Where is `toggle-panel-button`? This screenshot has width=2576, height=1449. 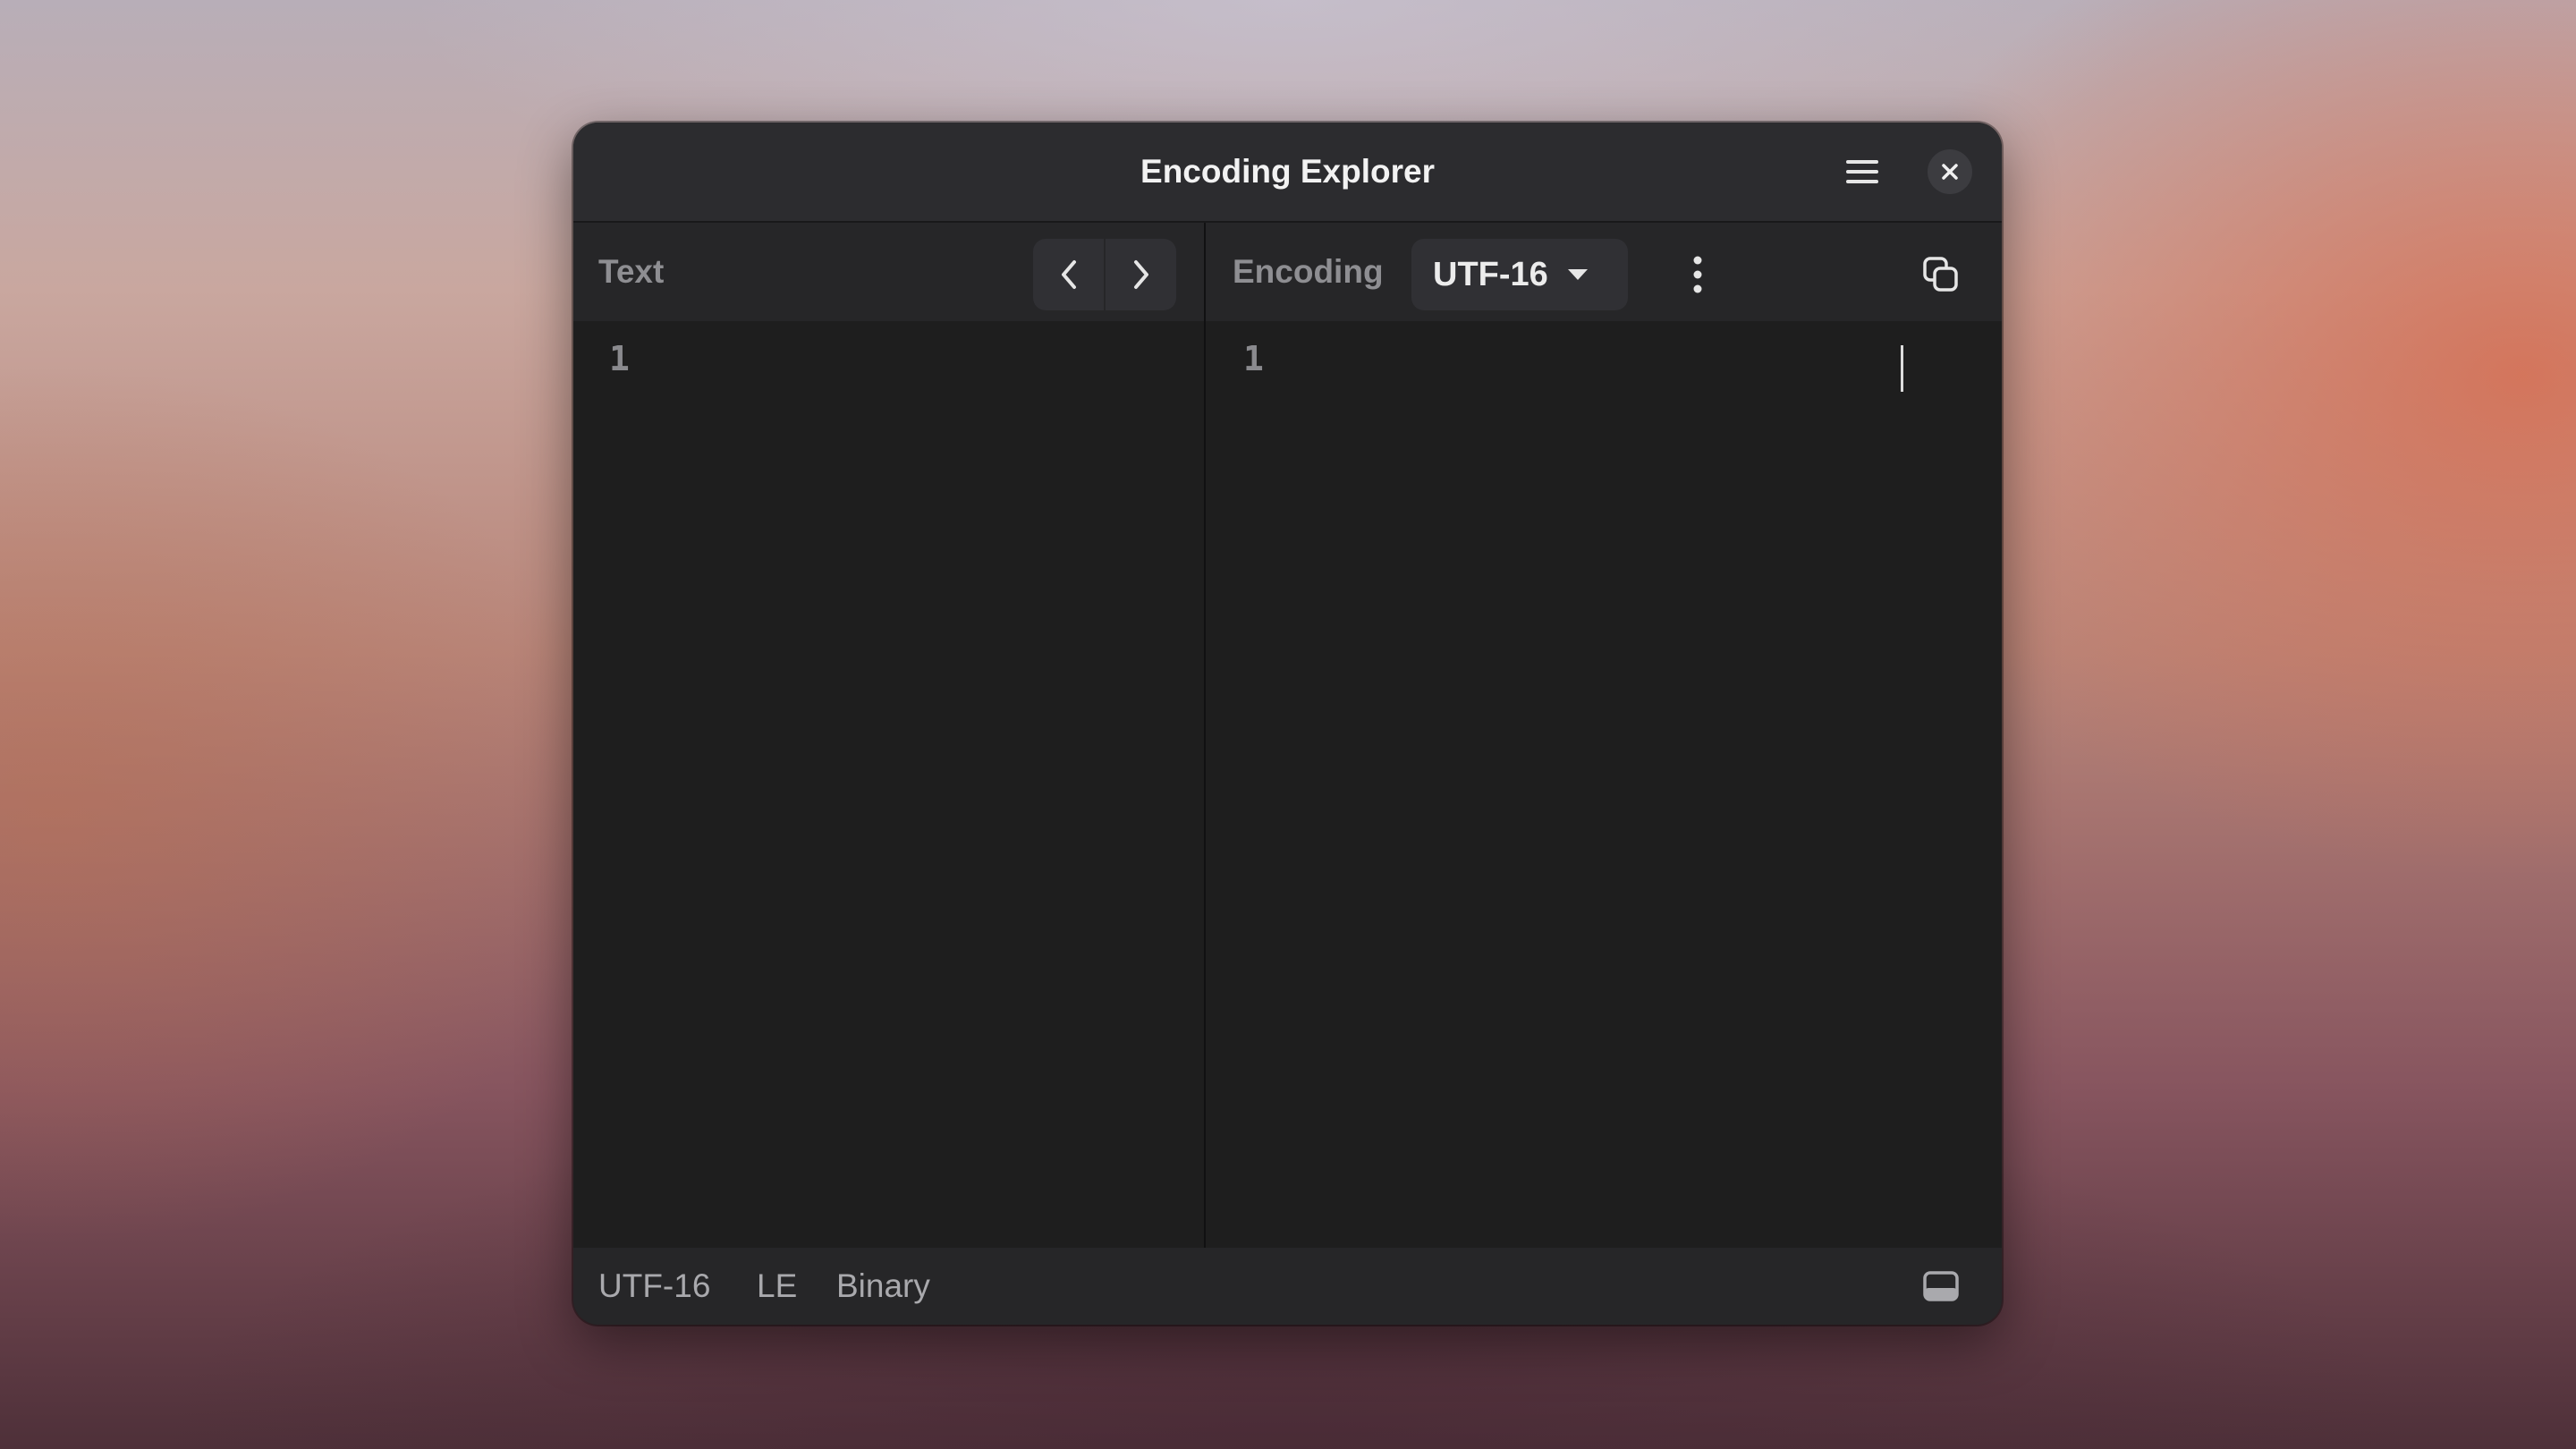 toggle-panel-button is located at coordinates (1941, 1286).